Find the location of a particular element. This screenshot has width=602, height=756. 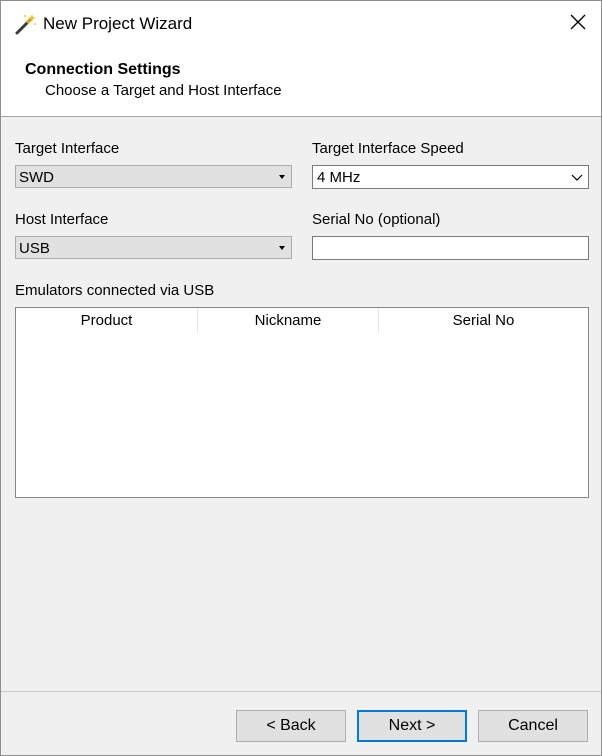

cancel-button: Cancel is located at coordinates (533, 726).